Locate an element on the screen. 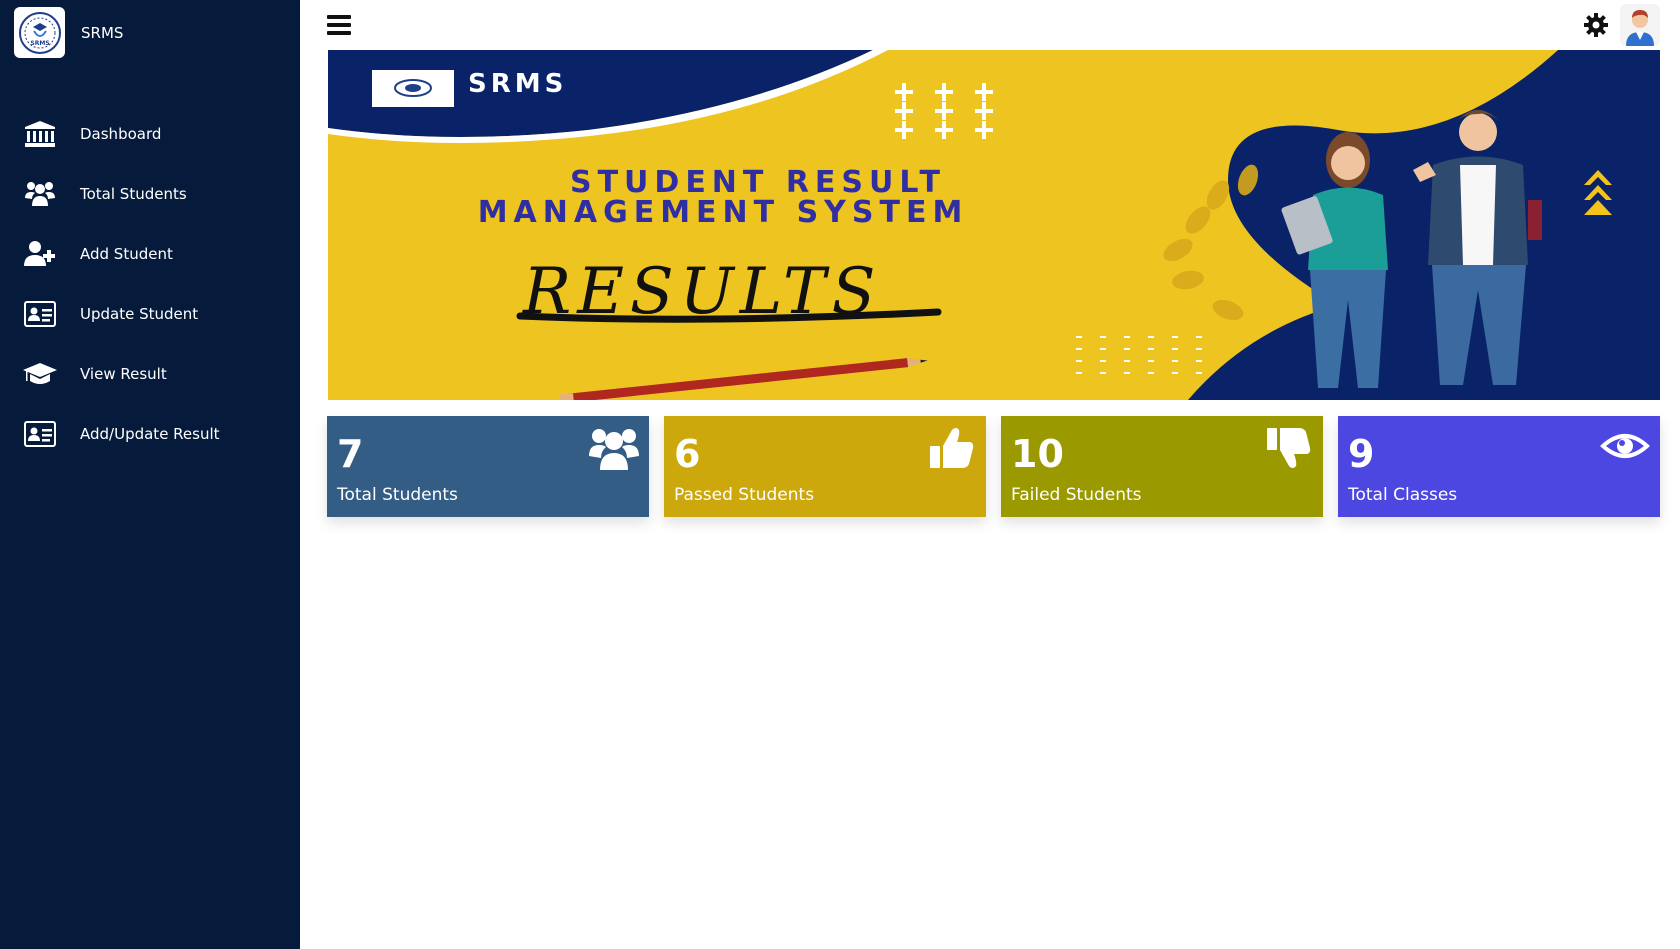  gear-icon is located at coordinates (1596, 25).